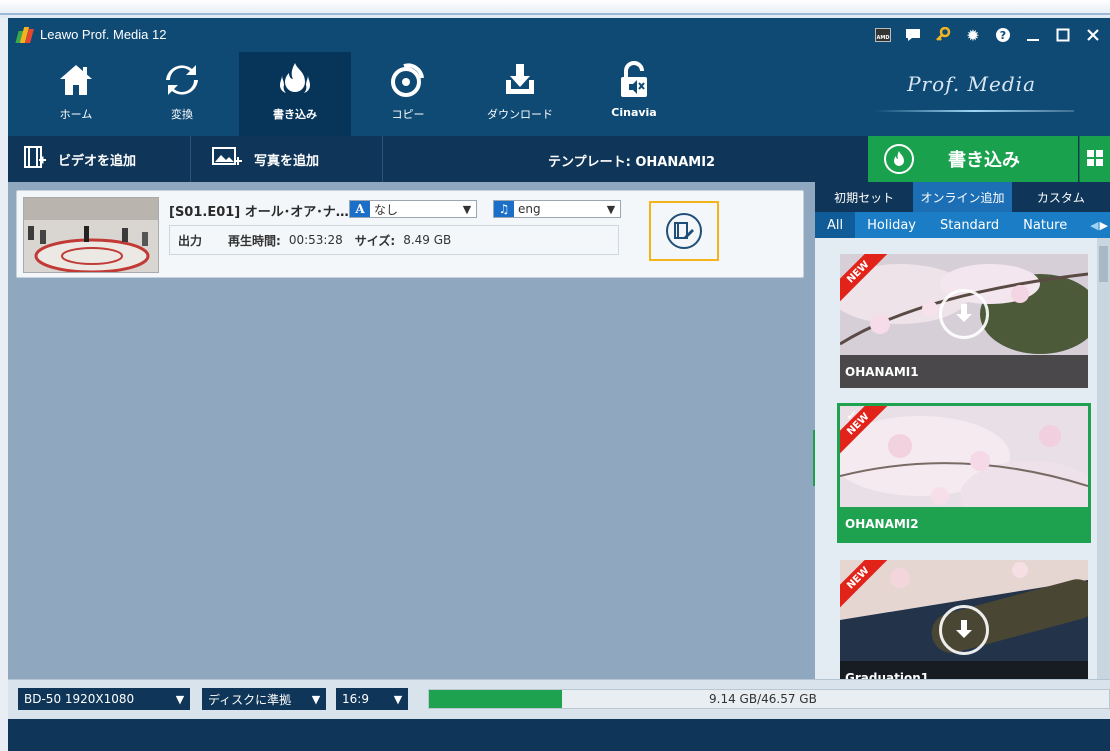 This screenshot has height=751, width=1110. I want to click on template-name: OHANAMI2, so click(964, 523).